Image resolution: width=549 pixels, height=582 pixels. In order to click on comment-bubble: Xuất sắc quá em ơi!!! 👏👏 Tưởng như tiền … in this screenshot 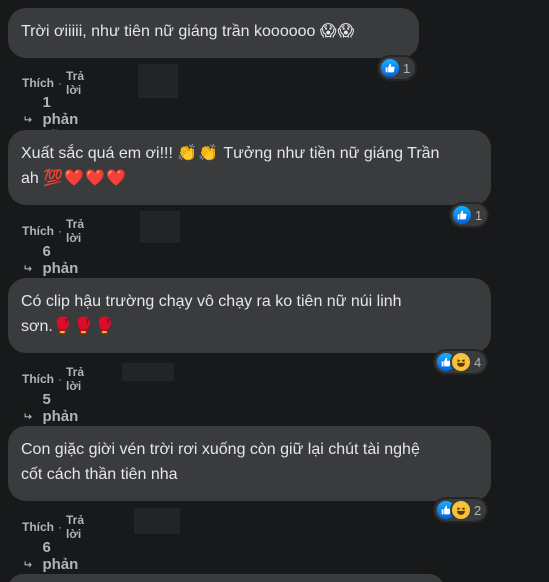, I will do `click(249, 167)`.